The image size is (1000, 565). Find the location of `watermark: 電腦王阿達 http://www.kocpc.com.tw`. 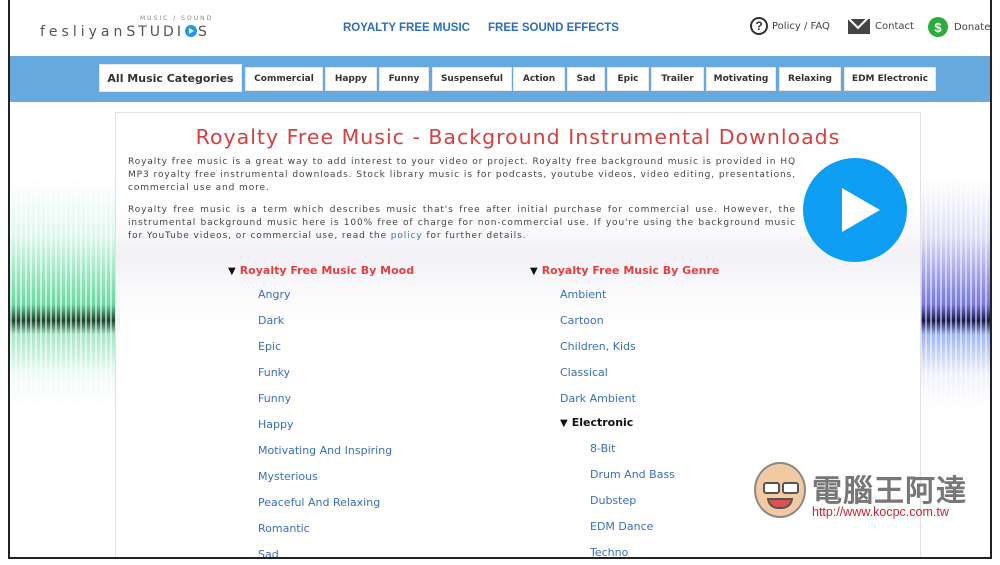

watermark: 電腦王阿達 http://www.kocpc.com.tw is located at coordinates (869, 495).